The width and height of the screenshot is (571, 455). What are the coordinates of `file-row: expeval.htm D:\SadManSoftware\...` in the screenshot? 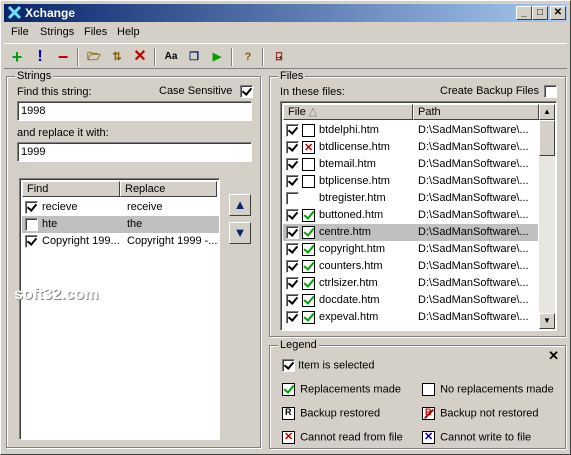 It's located at (410, 317).